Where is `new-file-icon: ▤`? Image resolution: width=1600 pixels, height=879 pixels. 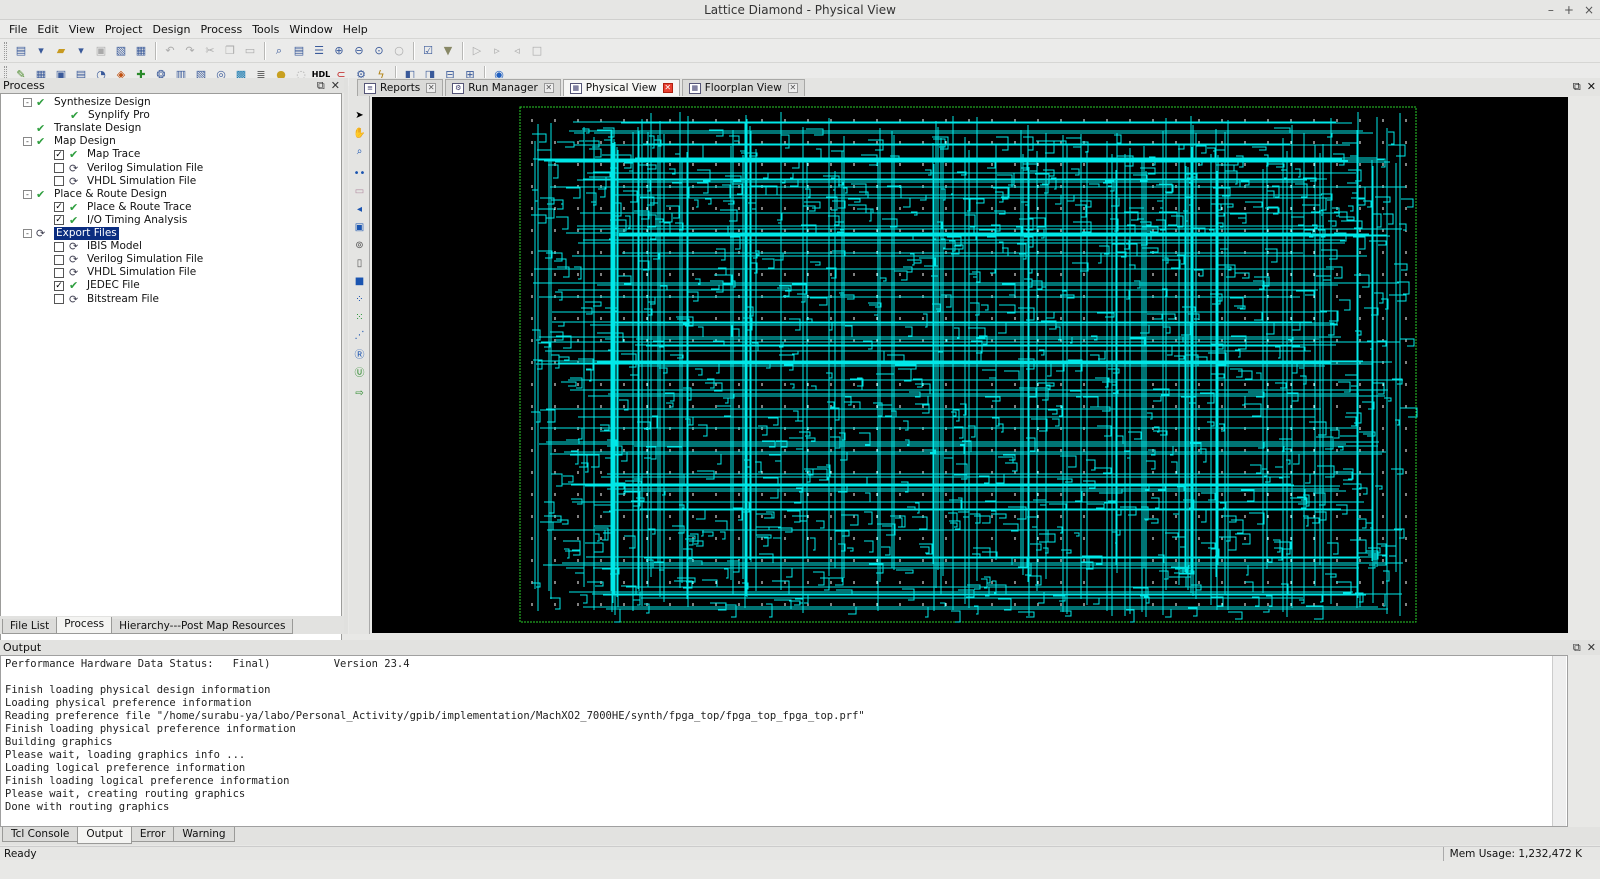 new-file-icon: ▤ is located at coordinates (21, 51).